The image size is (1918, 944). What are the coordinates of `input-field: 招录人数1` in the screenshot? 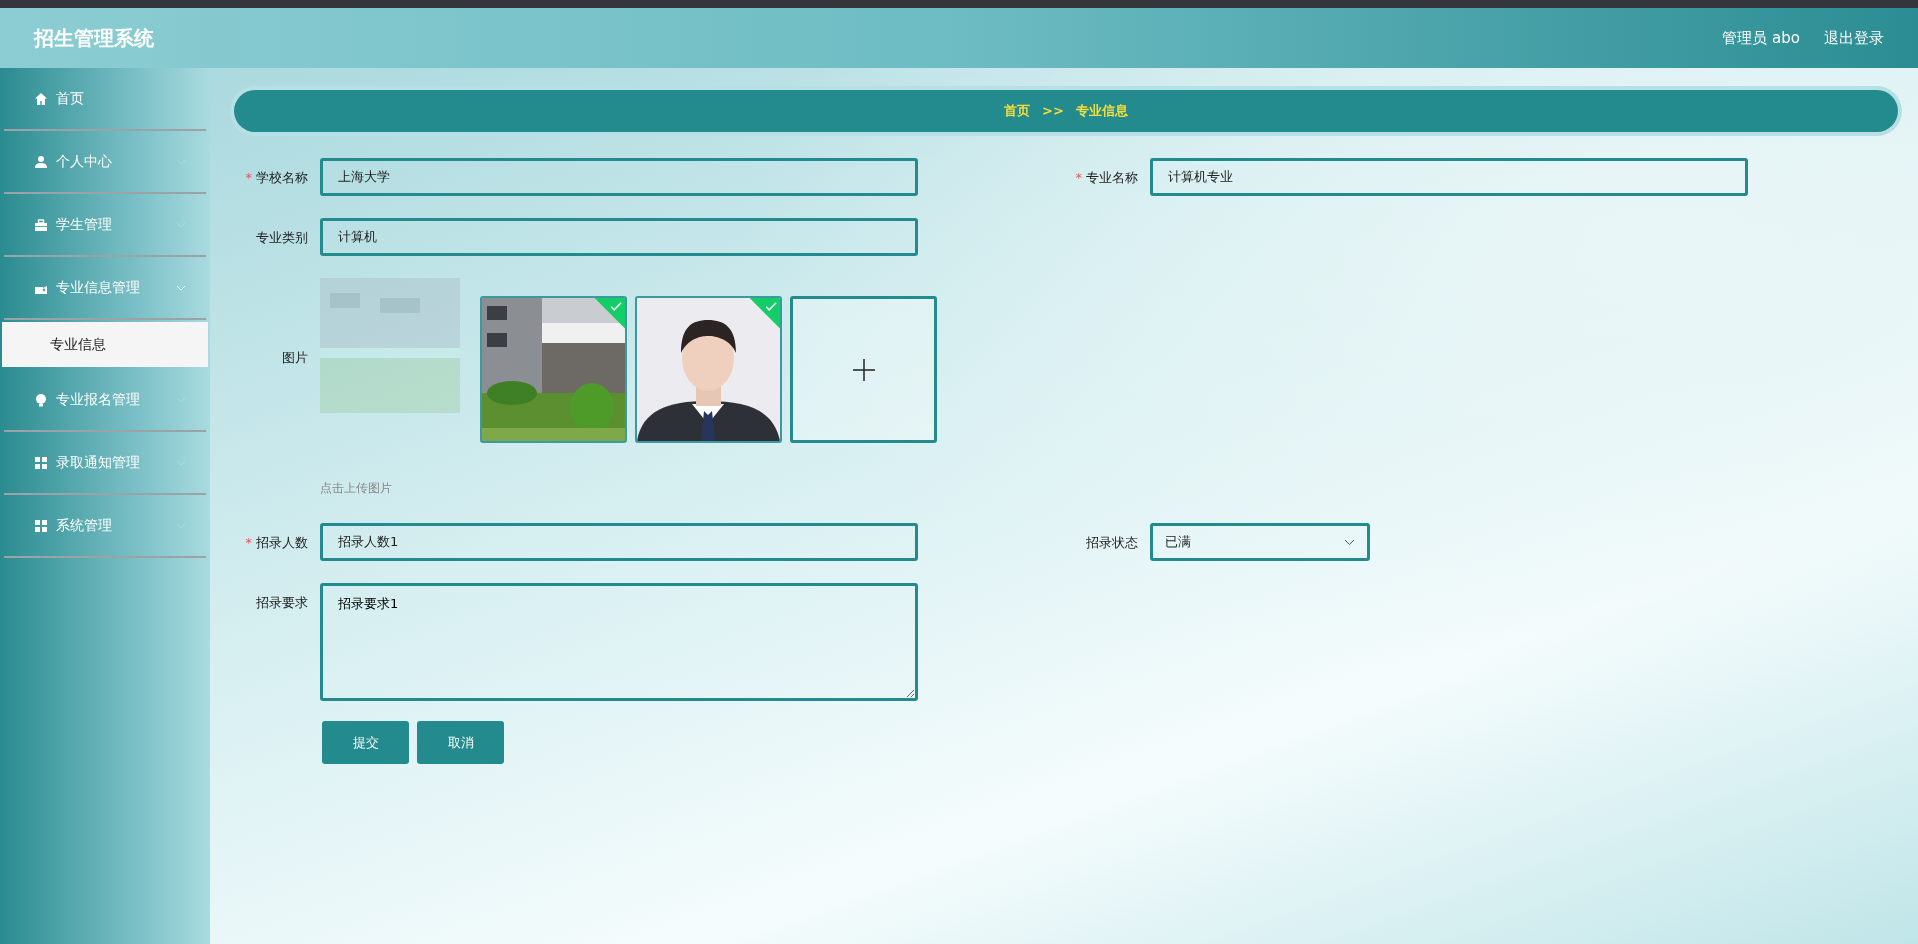 It's located at (619, 542).